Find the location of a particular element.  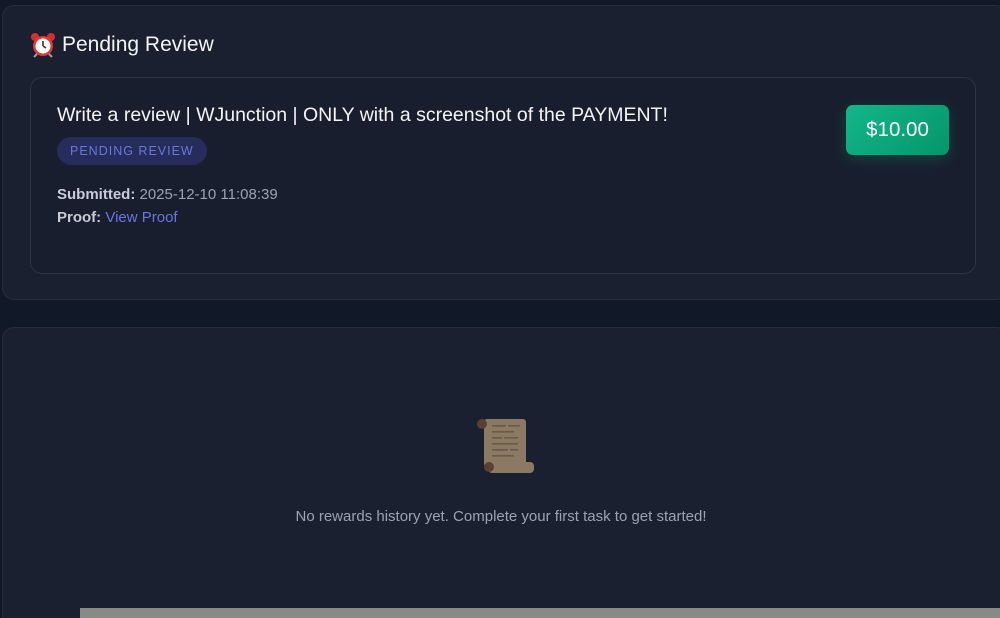

proof-line: Proof: View Proof is located at coordinates (117, 217).